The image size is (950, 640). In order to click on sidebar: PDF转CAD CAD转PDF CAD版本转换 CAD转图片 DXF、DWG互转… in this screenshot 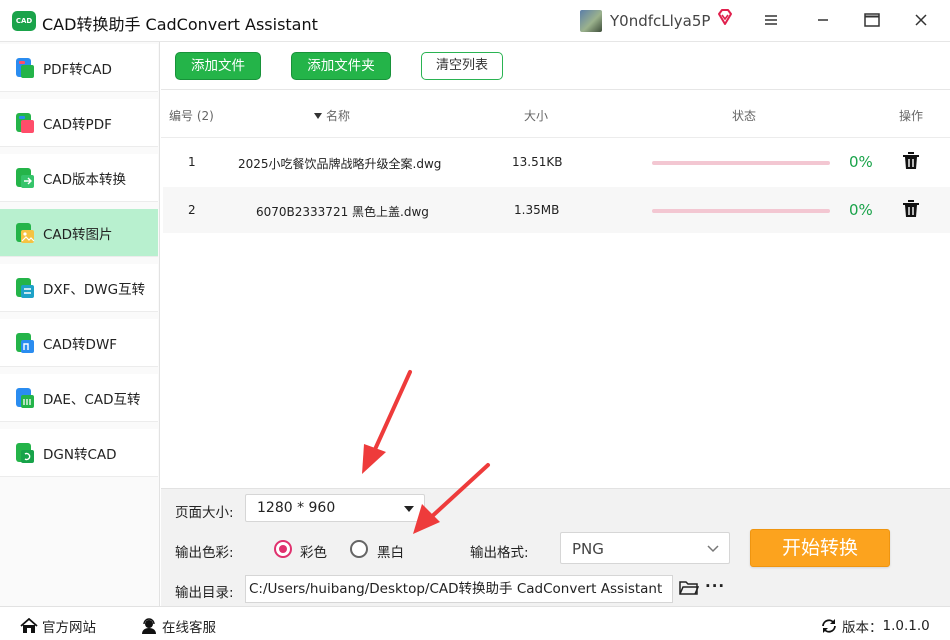, I will do `click(80, 324)`.